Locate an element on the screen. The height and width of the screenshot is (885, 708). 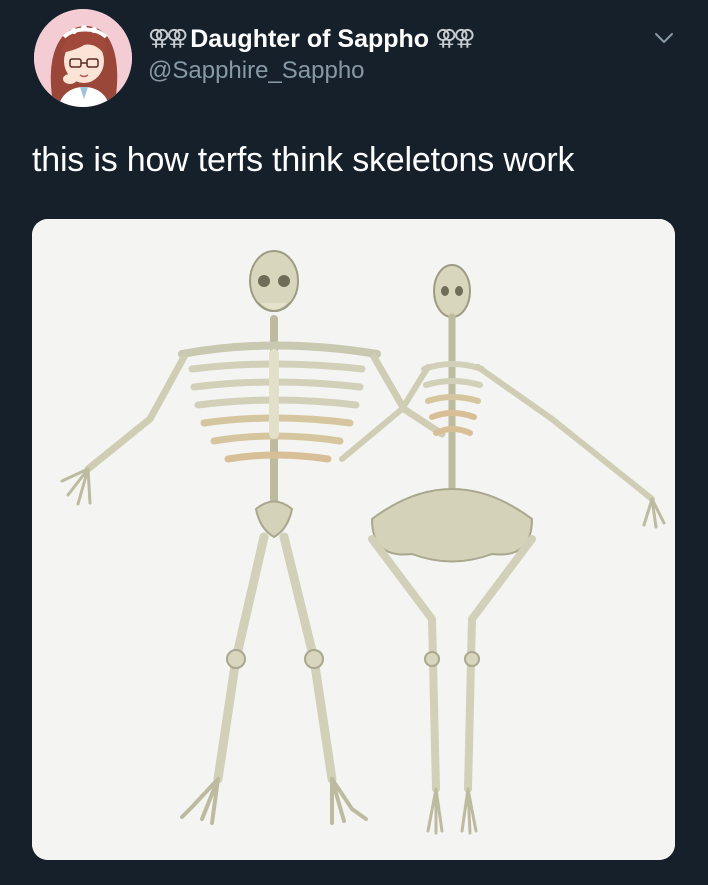
avatar is located at coordinates (83, 58).